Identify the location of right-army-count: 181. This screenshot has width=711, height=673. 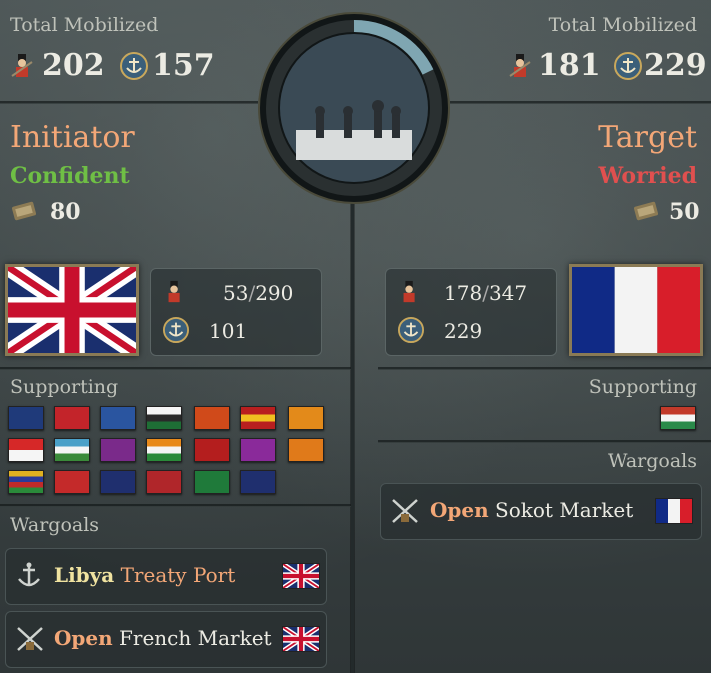
(569, 65).